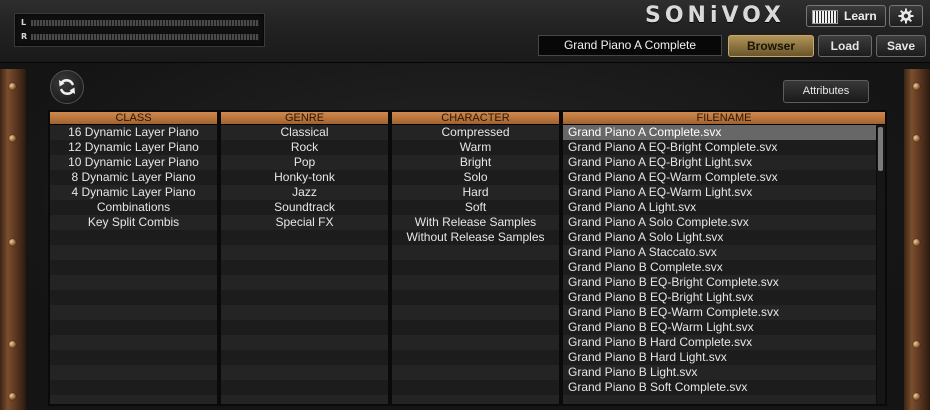 This screenshot has height=410, width=930. What do you see at coordinates (724, 372) in the screenshot?
I see `filename-item: Grand Piano B Light.svx` at bounding box center [724, 372].